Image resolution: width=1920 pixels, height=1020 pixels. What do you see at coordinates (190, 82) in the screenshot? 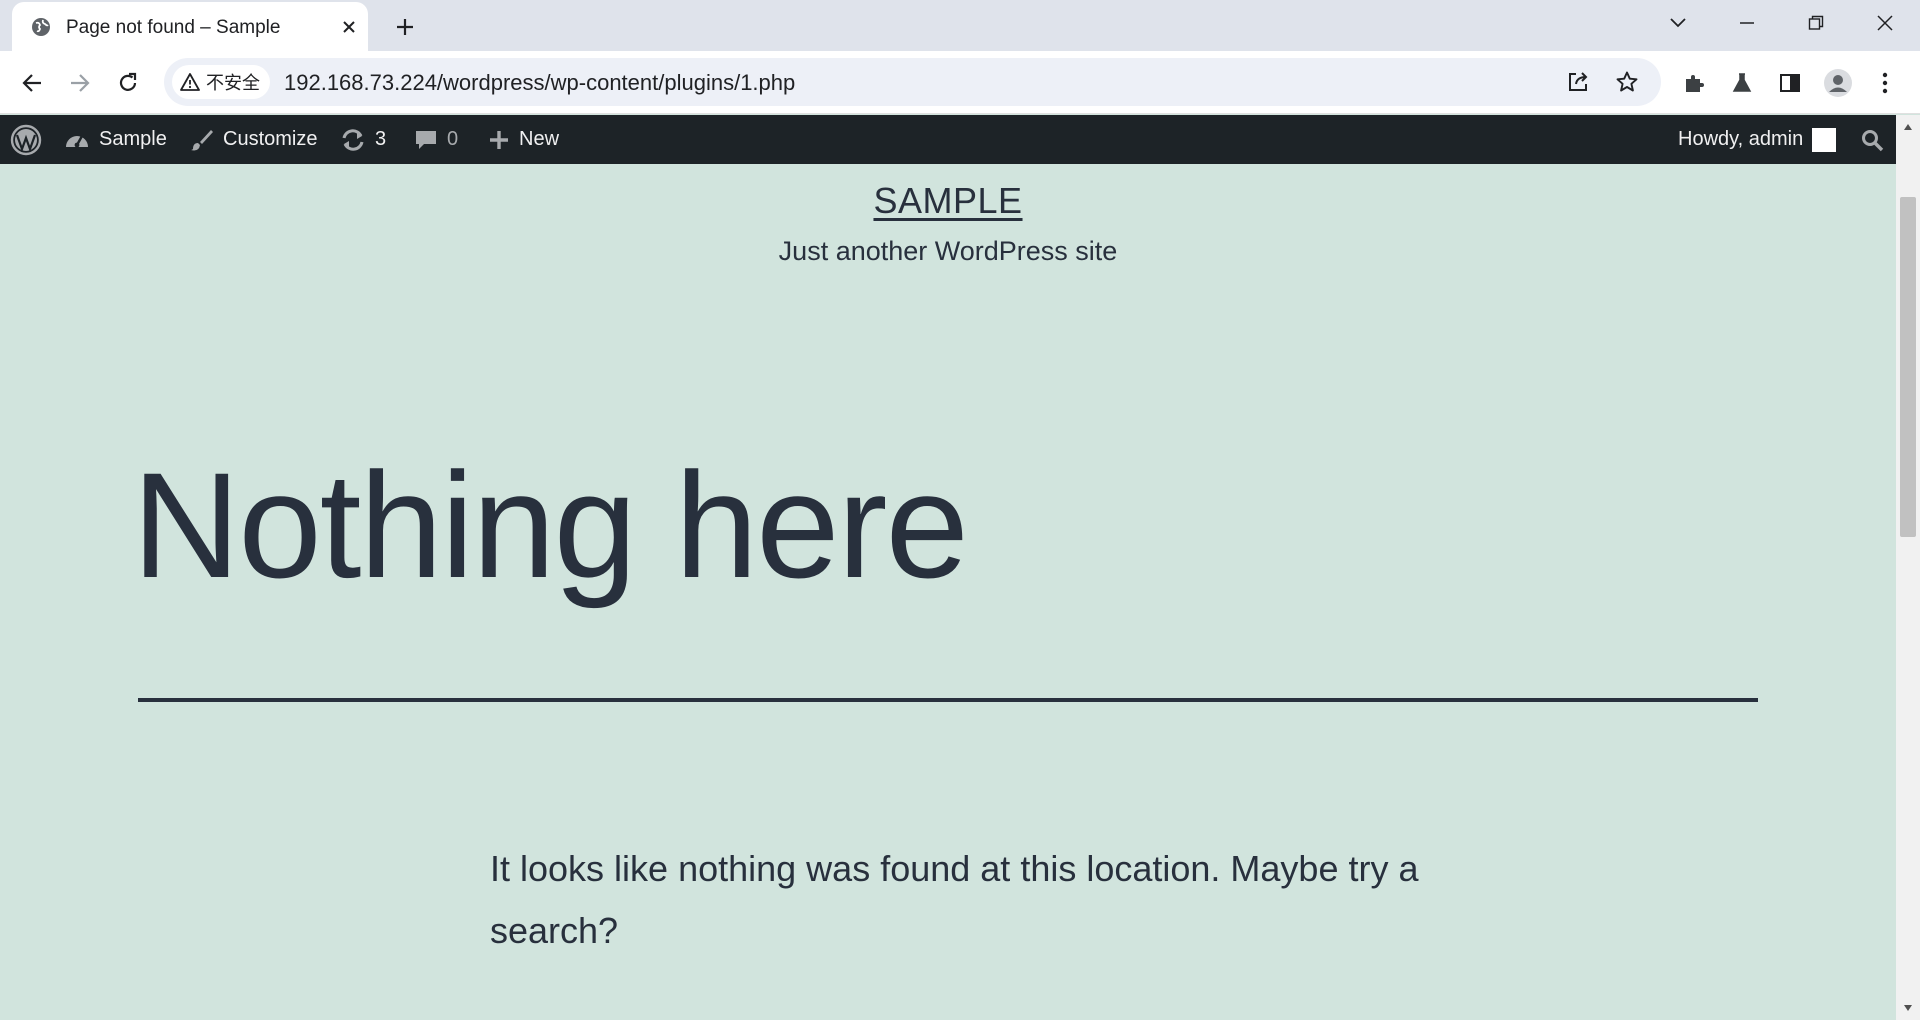
I see `warning-icon` at bounding box center [190, 82].